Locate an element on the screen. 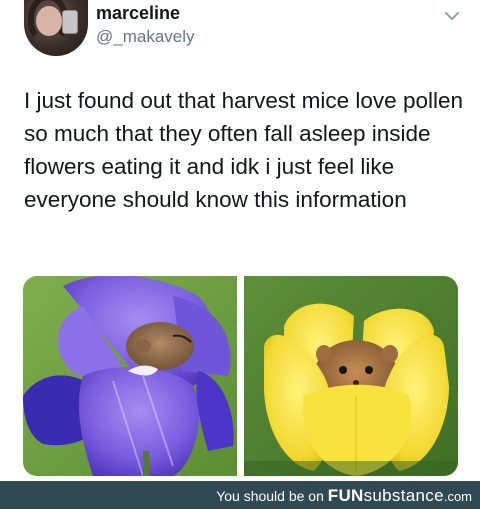  brand-substance: substance is located at coordinates (403, 495).